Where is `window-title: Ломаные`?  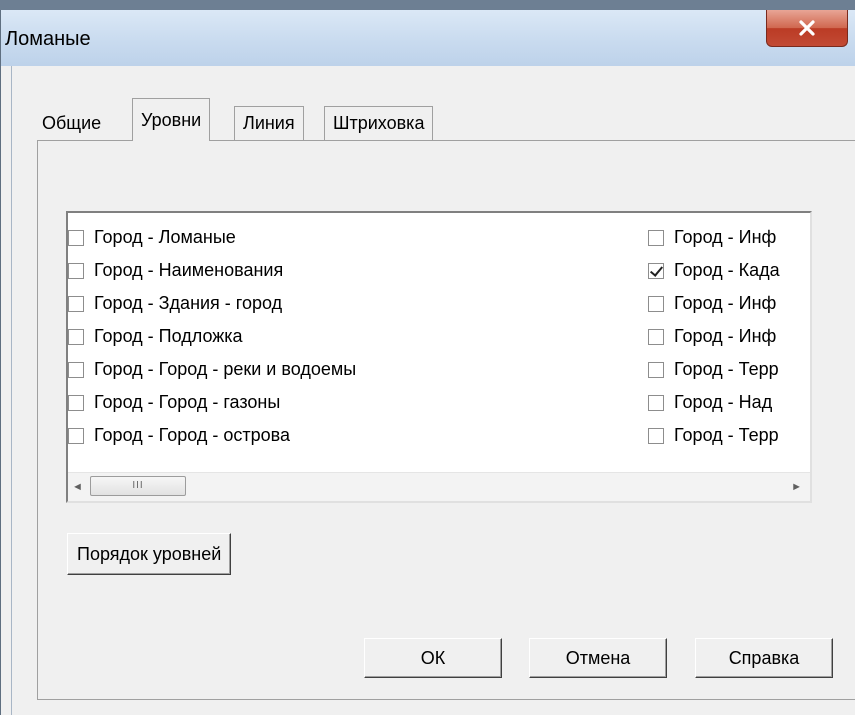 window-title: Ломаные is located at coordinates (48, 39).